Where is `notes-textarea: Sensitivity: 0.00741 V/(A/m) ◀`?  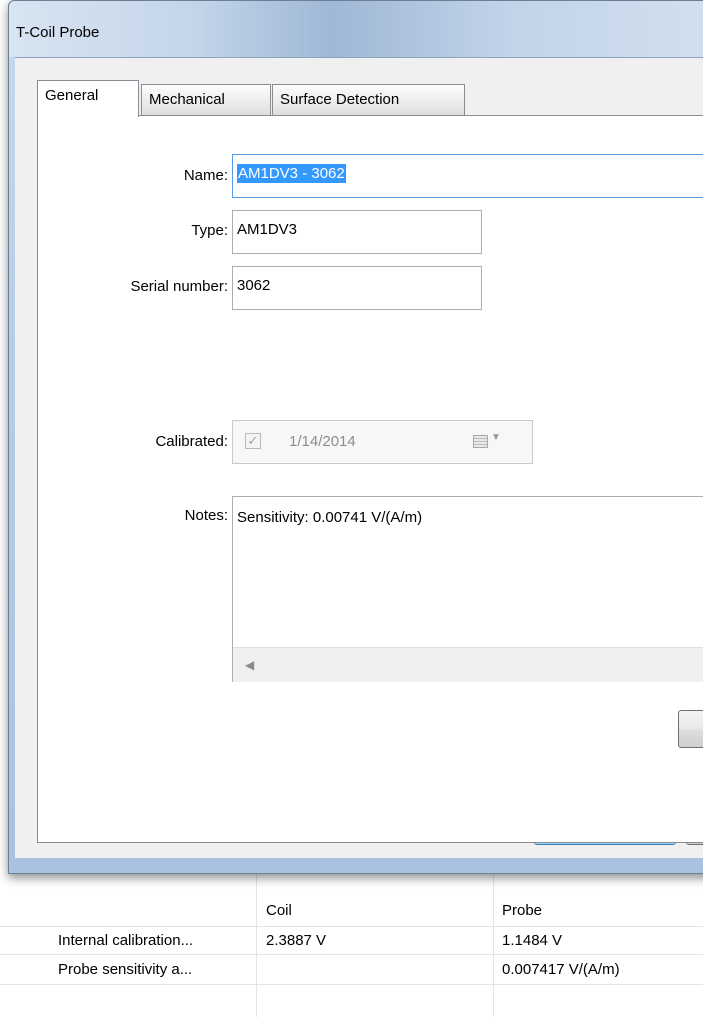 notes-textarea: Sensitivity: 0.00741 V/(A/m) ◀ is located at coordinates (467, 589).